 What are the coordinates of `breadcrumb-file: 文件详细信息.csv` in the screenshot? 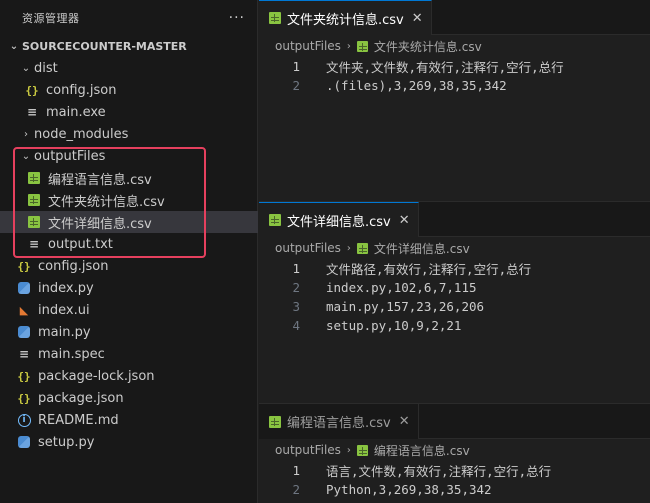 It's located at (422, 248).